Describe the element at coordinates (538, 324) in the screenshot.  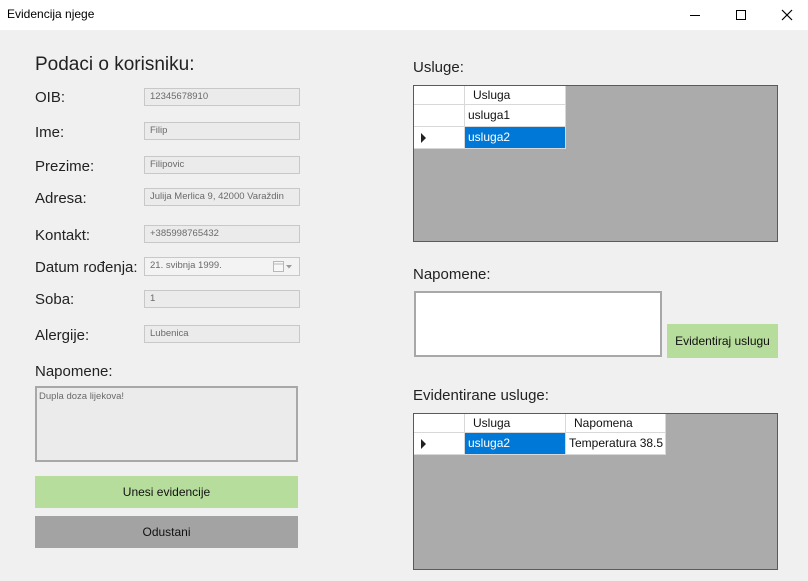
I see `napomene-usluga-textarea` at that location.